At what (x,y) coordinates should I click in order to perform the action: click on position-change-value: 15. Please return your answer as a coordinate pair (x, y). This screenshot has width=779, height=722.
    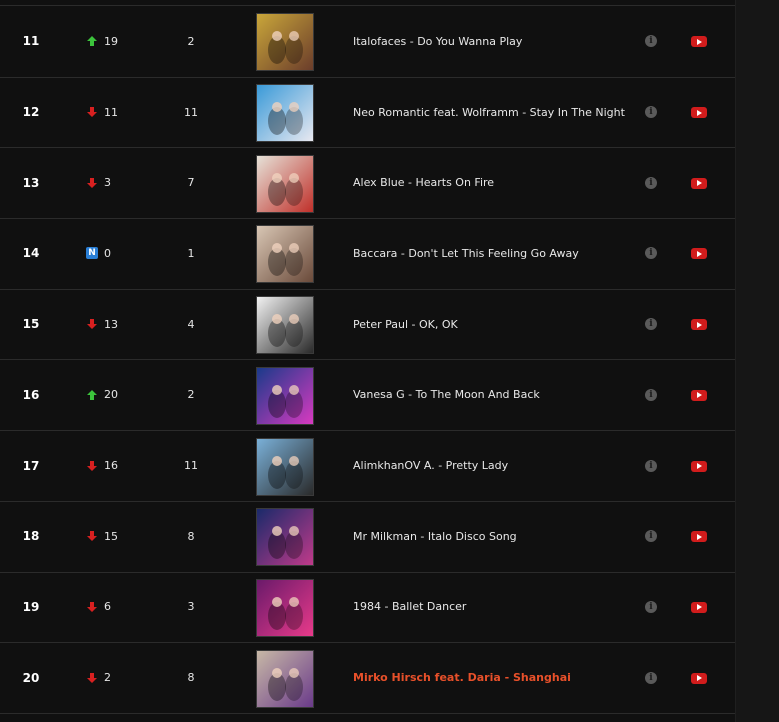
    Looking at the image, I should click on (111, 536).